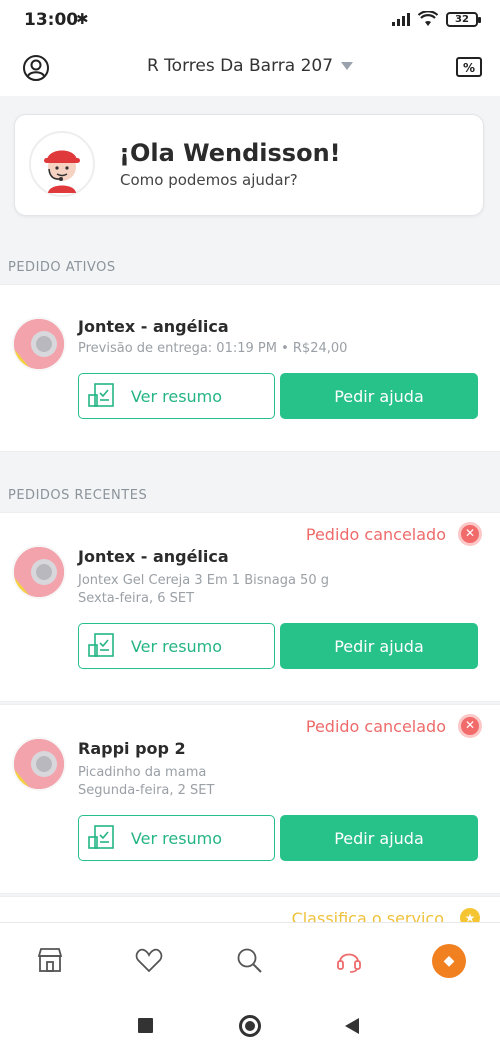  What do you see at coordinates (132, 748) in the screenshot?
I see `store-name: Rappi pop 2` at bounding box center [132, 748].